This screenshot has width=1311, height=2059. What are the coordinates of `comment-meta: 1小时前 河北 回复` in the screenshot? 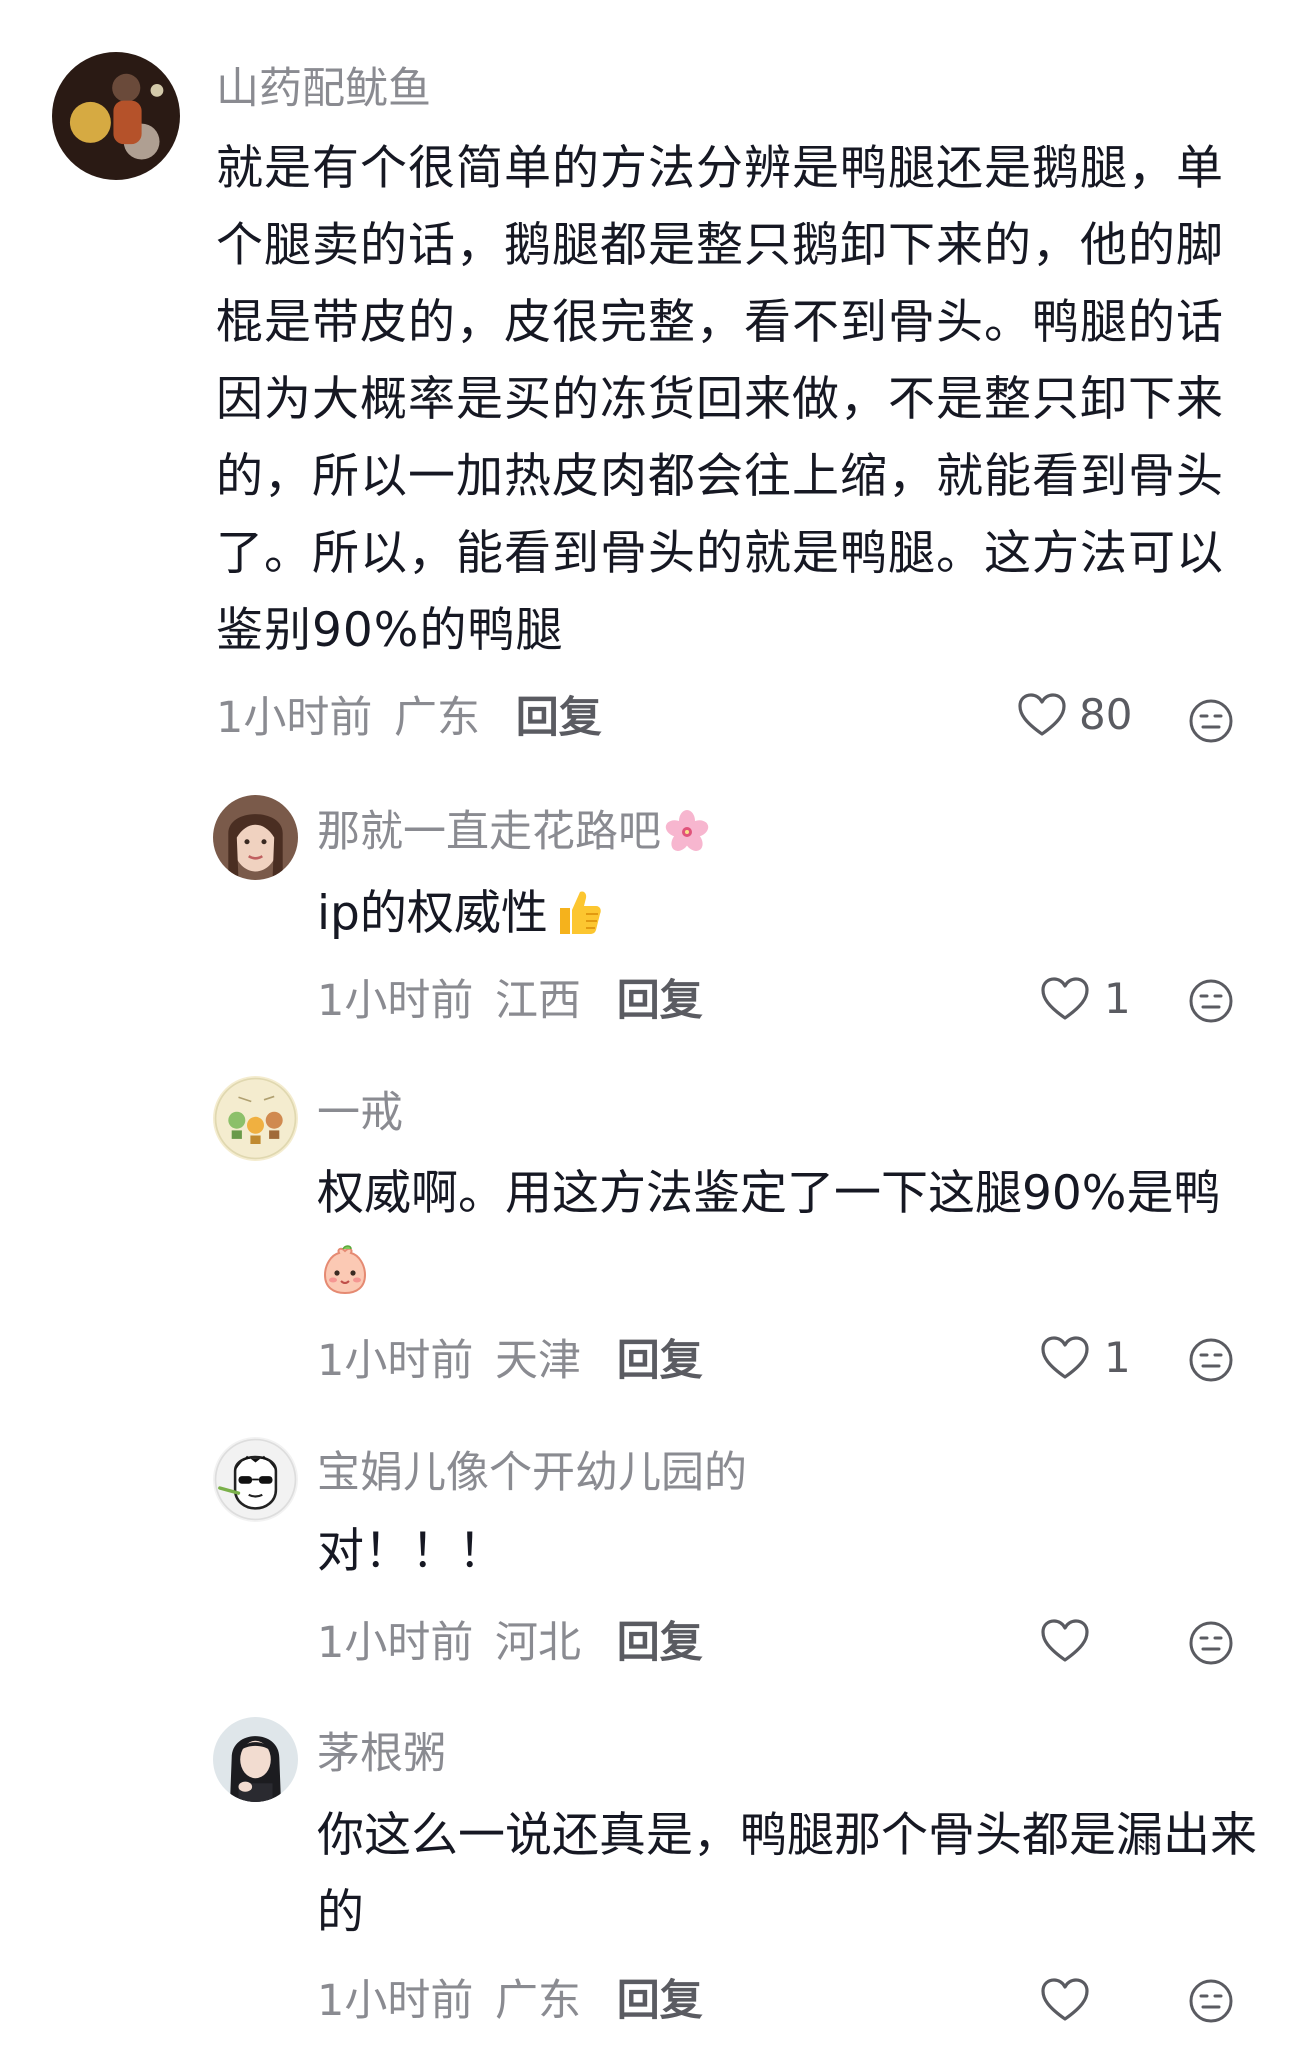 It's located at (510, 1643).